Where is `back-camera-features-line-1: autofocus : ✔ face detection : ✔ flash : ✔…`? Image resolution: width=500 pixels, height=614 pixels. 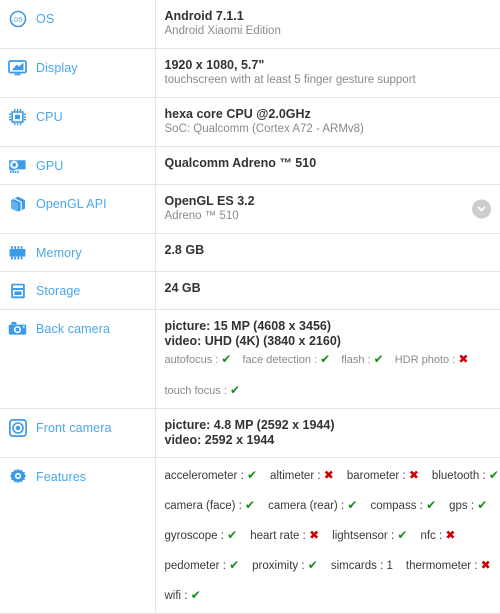 back-camera-features-line-1: autofocus : ✔ face detection : ✔ flash : ✔… is located at coordinates (328, 359).